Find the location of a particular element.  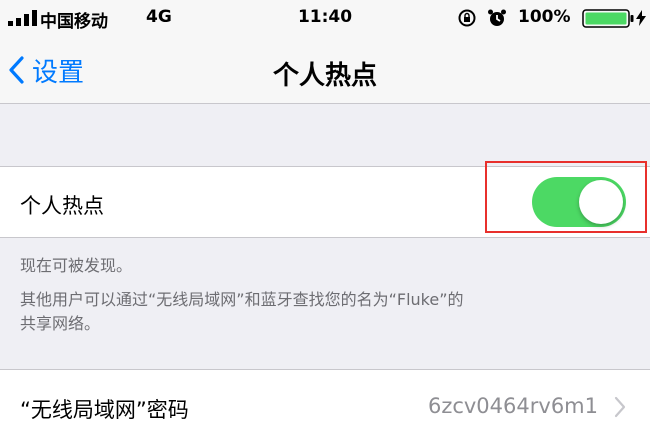

battery-icon is located at coordinates (608, 18).